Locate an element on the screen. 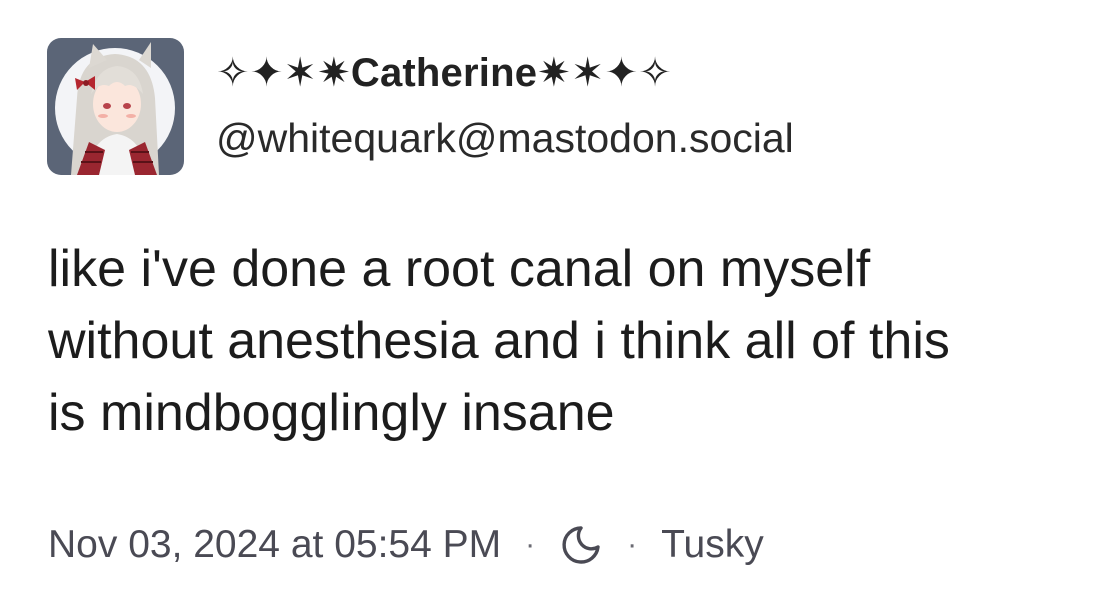 The height and width of the screenshot is (591, 1095). moon-icon is located at coordinates (581, 545).